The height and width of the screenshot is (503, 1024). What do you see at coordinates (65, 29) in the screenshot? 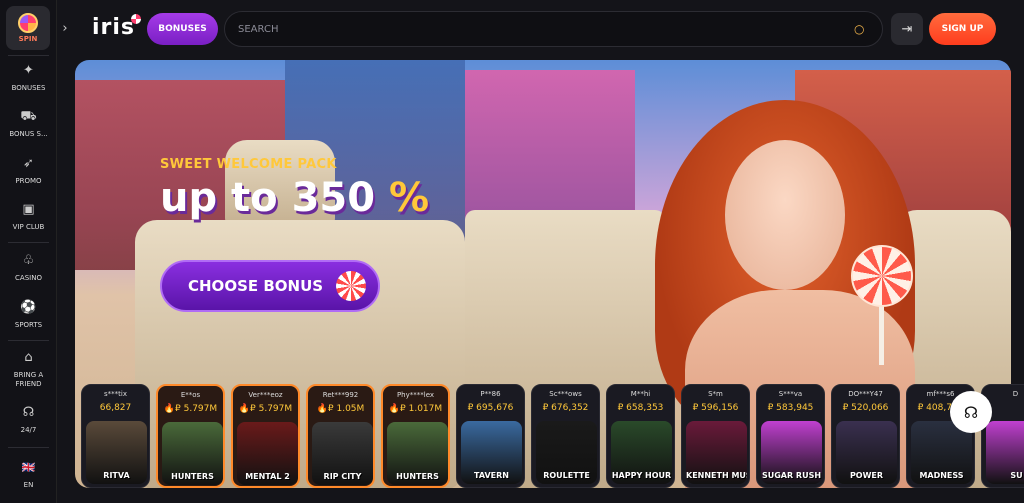
I see `chevron-right-icon: ›` at bounding box center [65, 29].